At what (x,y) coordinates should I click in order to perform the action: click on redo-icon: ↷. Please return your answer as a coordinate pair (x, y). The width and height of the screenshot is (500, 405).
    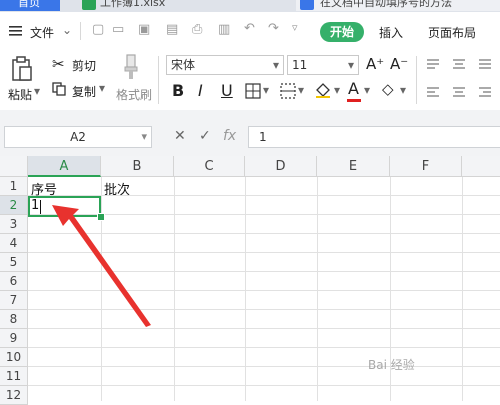
    Looking at the image, I should click on (273, 28).